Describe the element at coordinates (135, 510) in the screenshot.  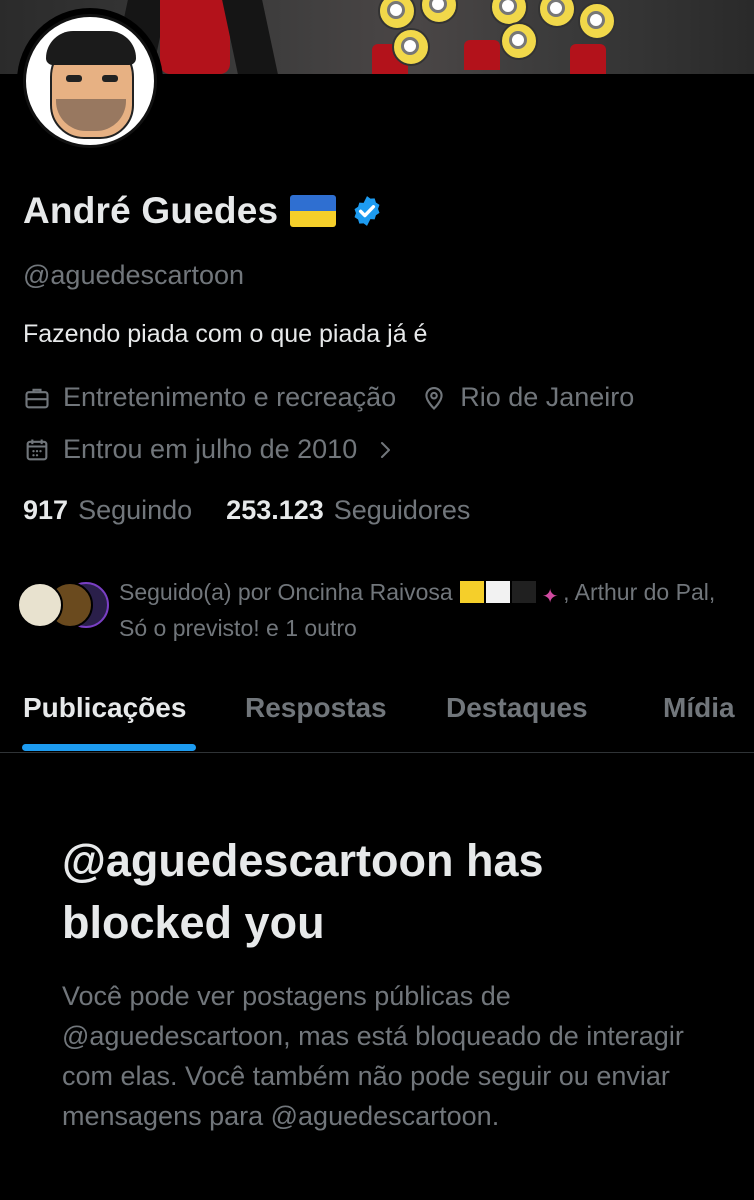
I see `following-label: Seguindo` at that location.